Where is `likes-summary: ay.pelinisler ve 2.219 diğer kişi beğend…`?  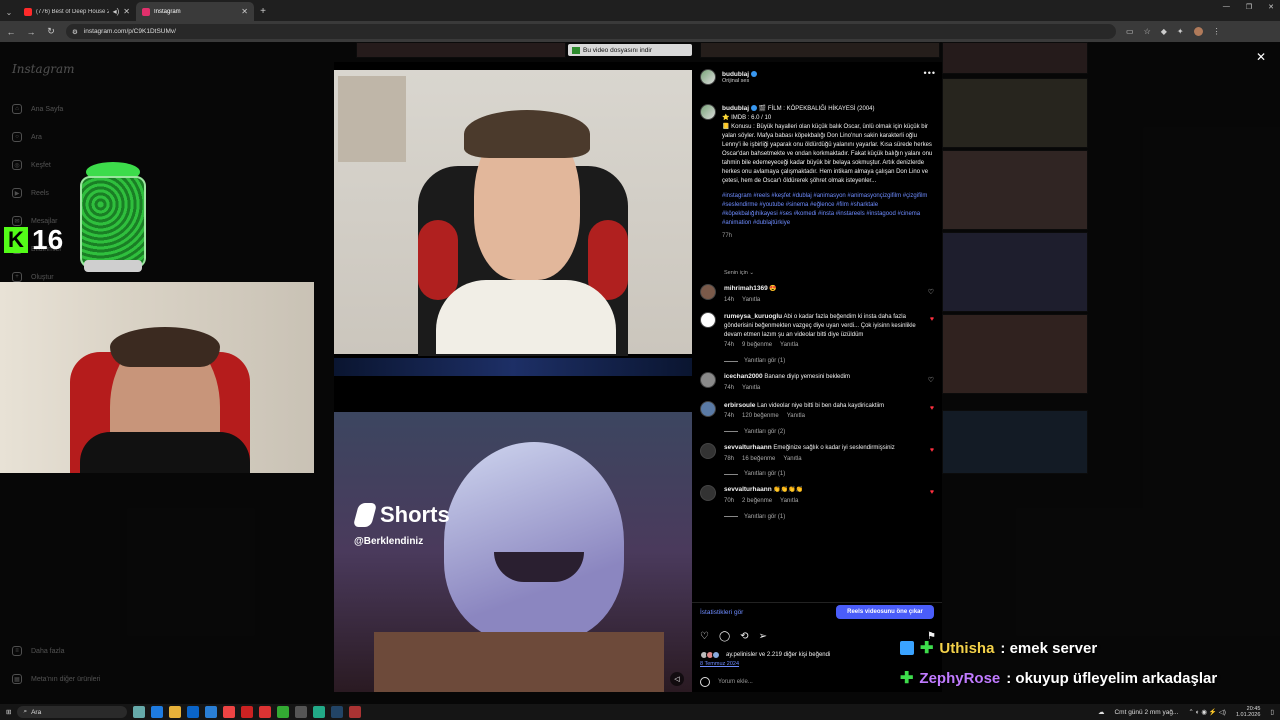
likes-summary: ay.pelinisler ve 2.219 diğer kişi beğend… is located at coordinates (765, 655).